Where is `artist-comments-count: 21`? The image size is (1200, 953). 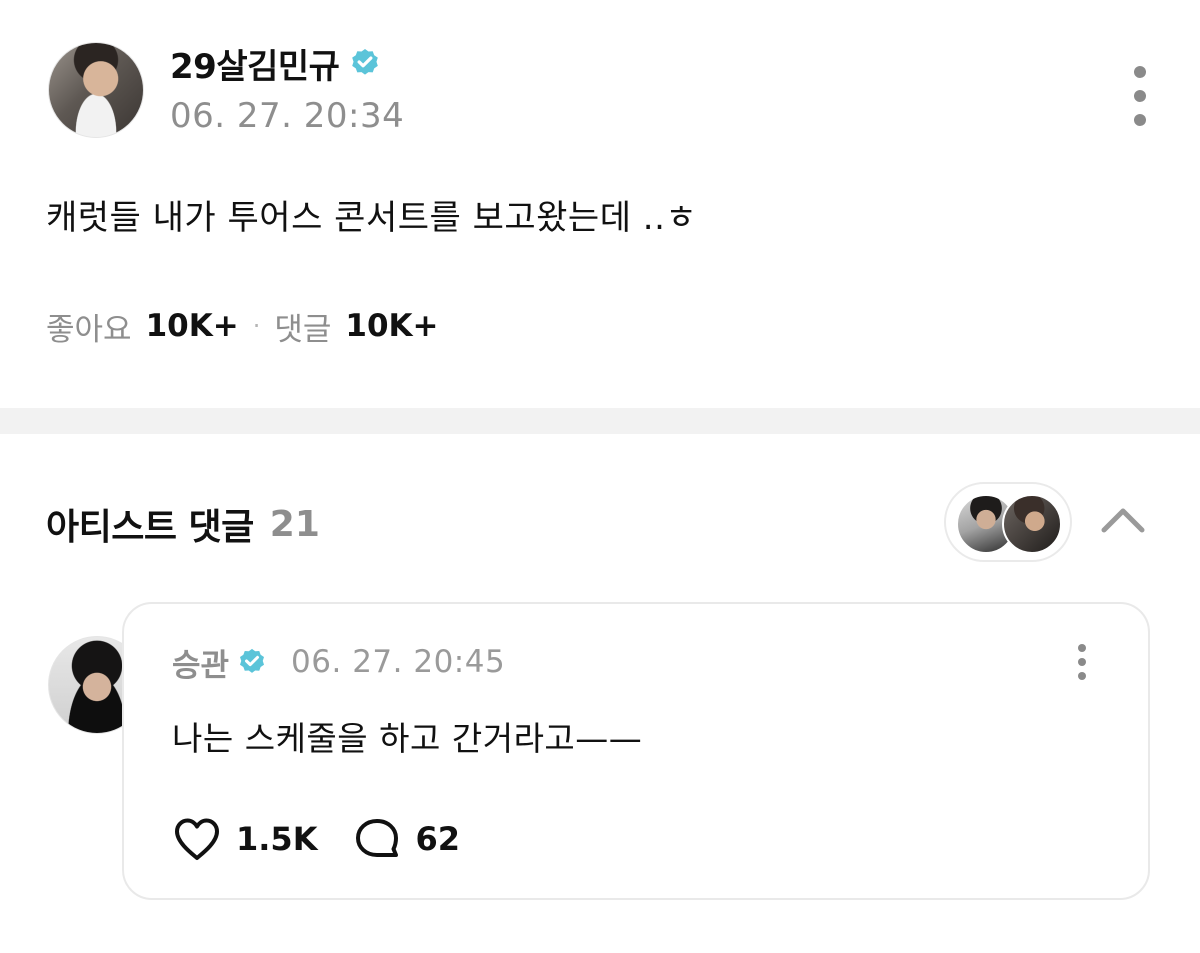 artist-comments-count: 21 is located at coordinates (294, 524).